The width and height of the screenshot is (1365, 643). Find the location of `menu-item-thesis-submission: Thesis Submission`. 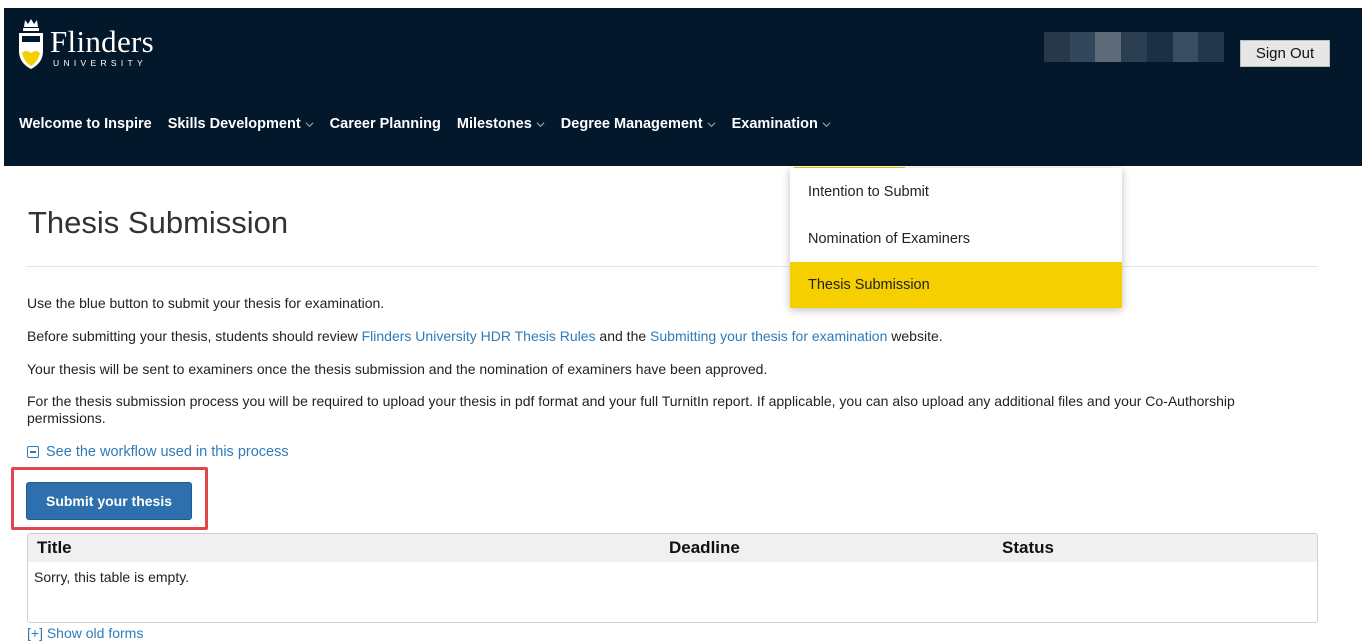

menu-item-thesis-submission: Thesis Submission is located at coordinates (956, 285).